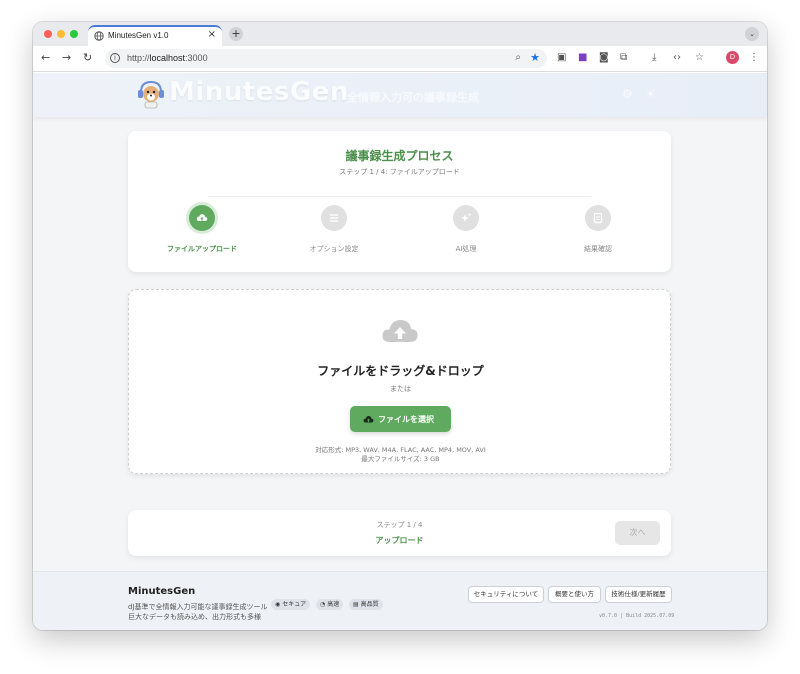 This screenshot has width=800, height=674. I want to click on step-2-indicator, so click(334, 218).